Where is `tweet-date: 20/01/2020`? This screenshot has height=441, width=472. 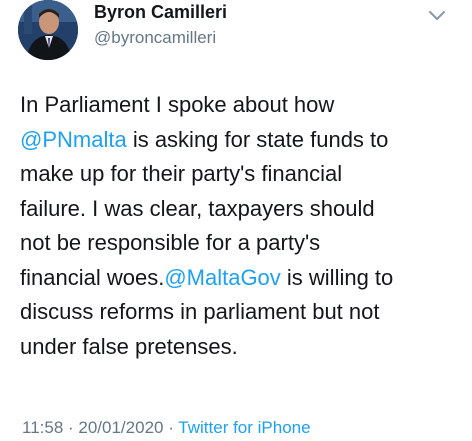 tweet-date: 20/01/2020 is located at coordinates (120, 427).